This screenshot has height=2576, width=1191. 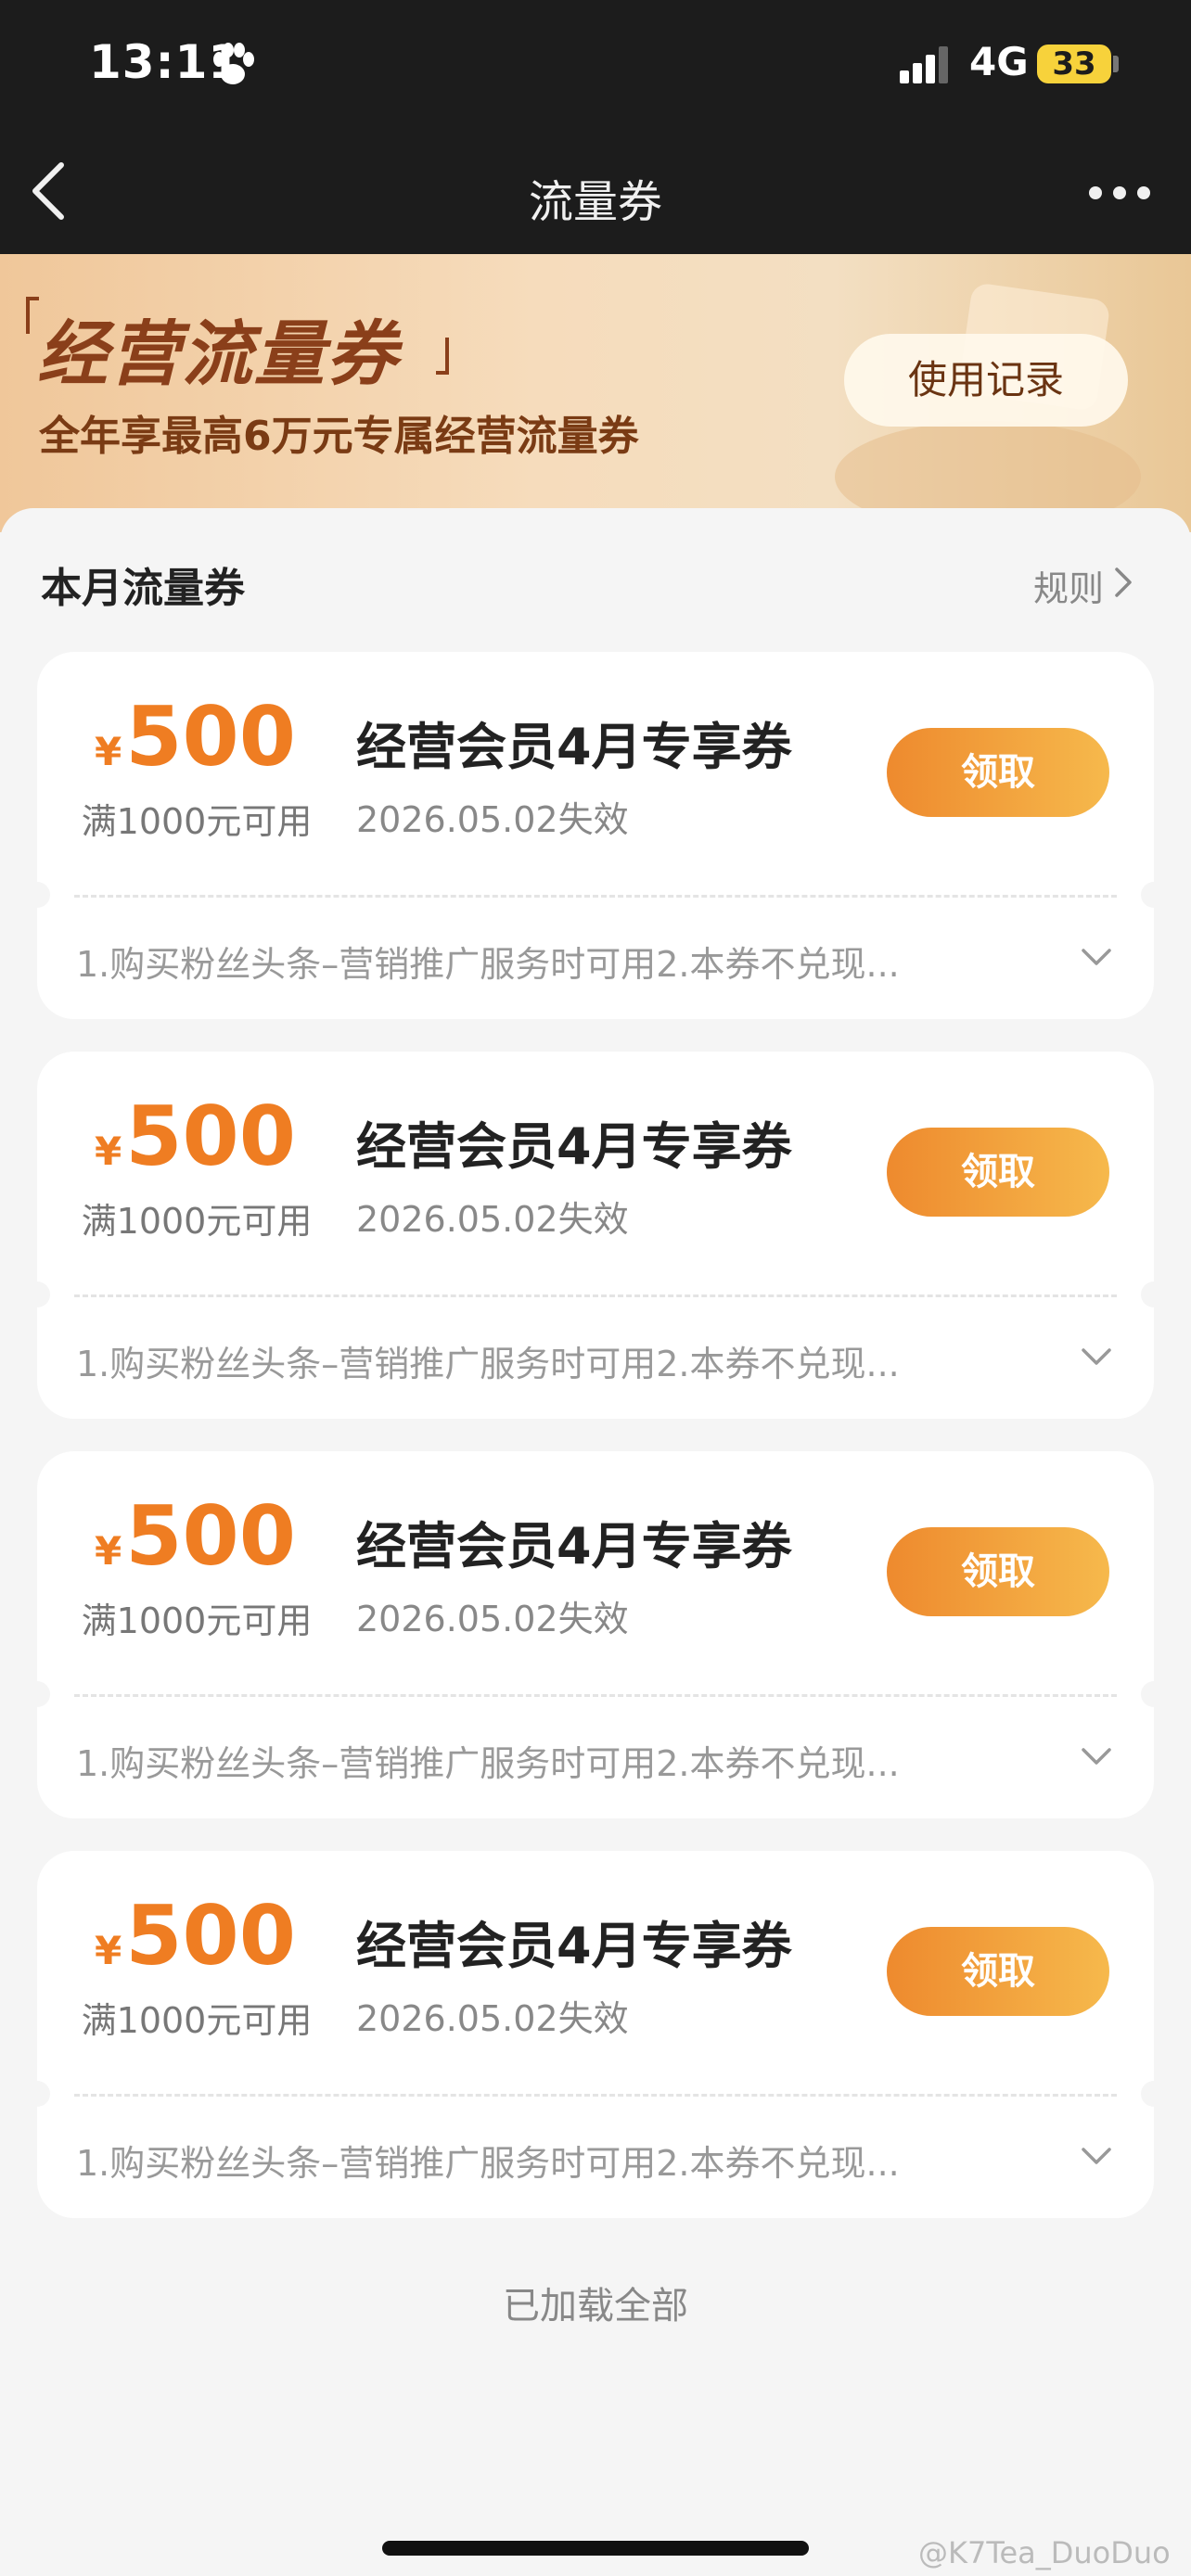 I want to click on network-type: 4G, so click(x=999, y=61).